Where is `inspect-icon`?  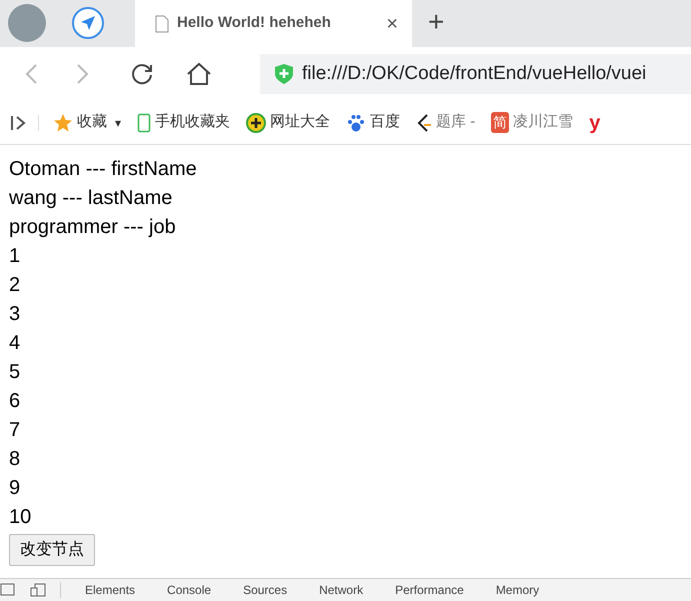 inspect-icon is located at coordinates (8, 590).